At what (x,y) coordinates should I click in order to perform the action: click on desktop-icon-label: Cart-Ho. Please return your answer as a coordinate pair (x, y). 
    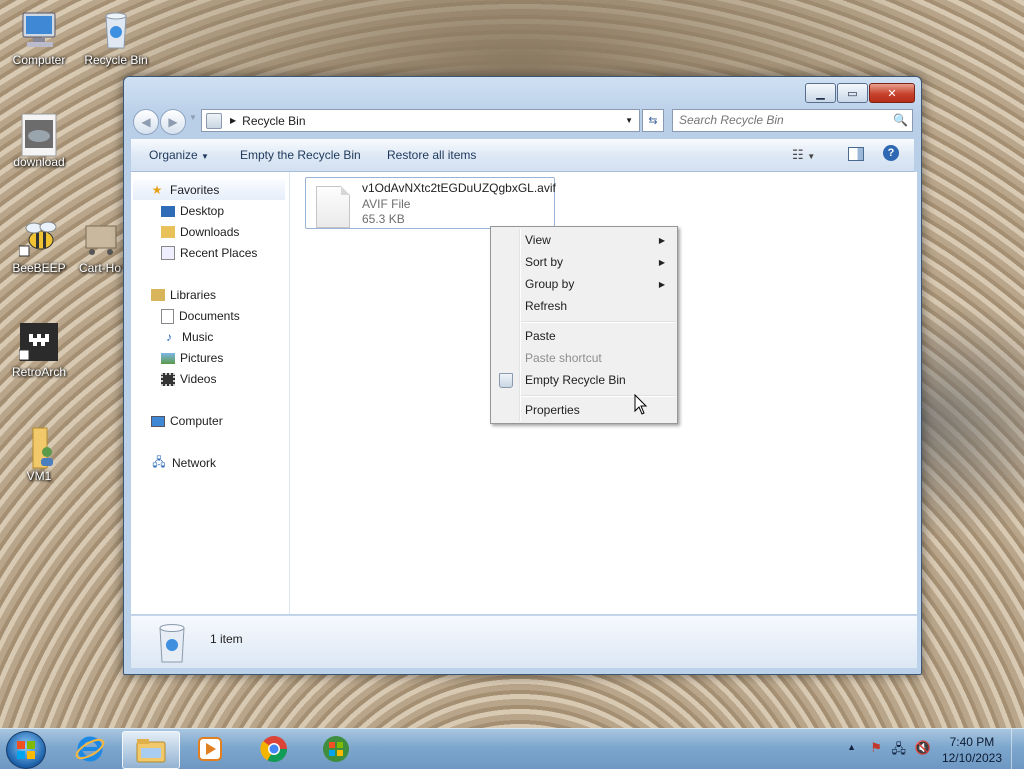
    Looking at the image, I should click on (99, 268).